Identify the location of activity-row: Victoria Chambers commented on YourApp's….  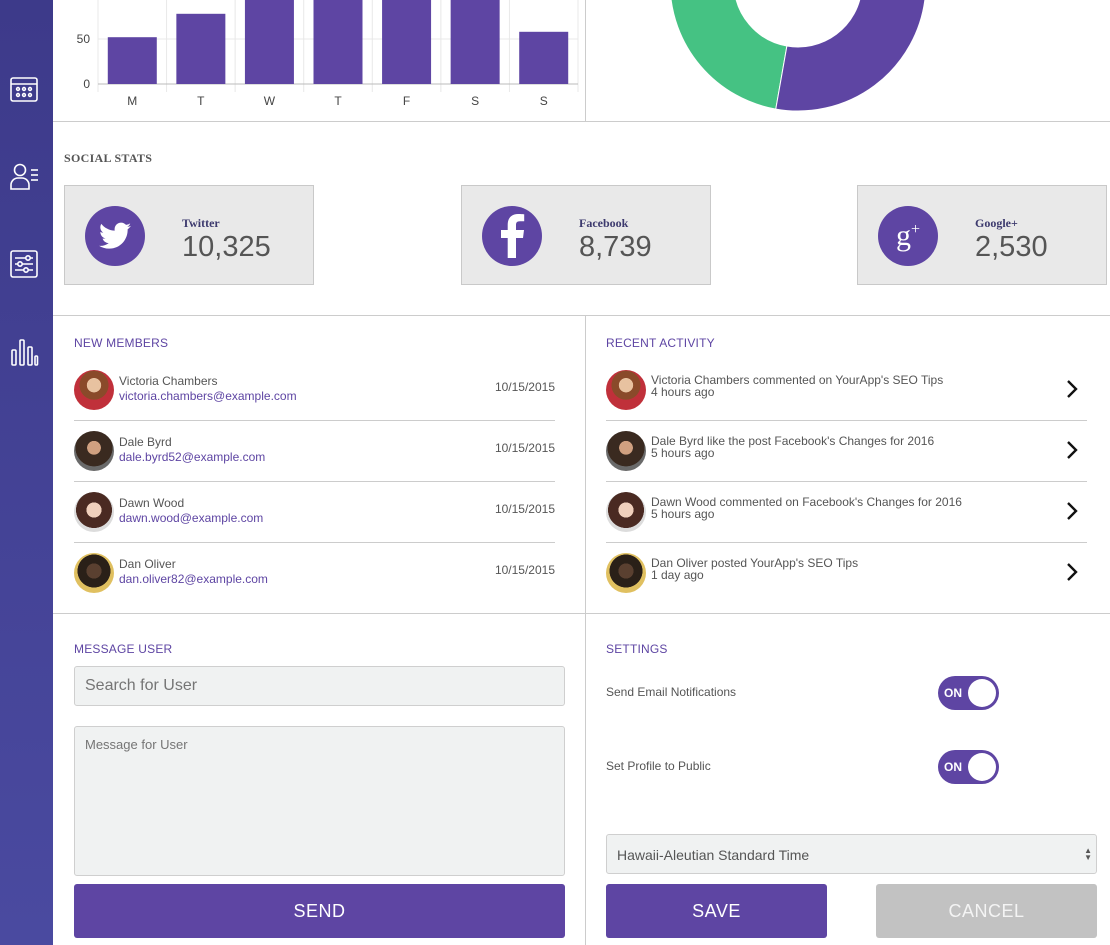
(846, 390).